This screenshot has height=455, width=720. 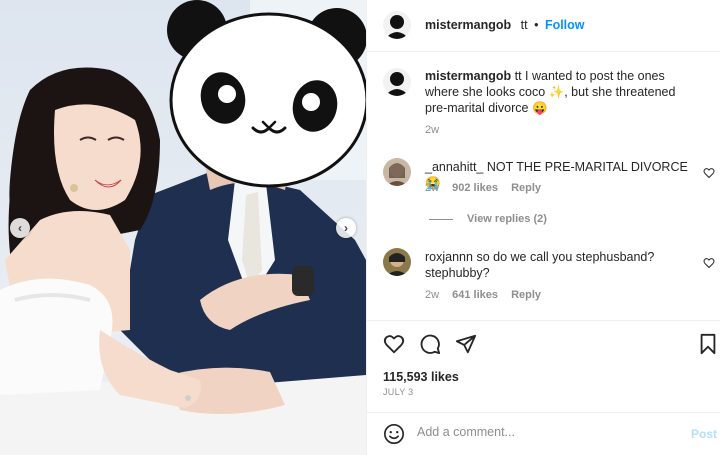 I want to click on replies-divider, so click(x=441, y=219).